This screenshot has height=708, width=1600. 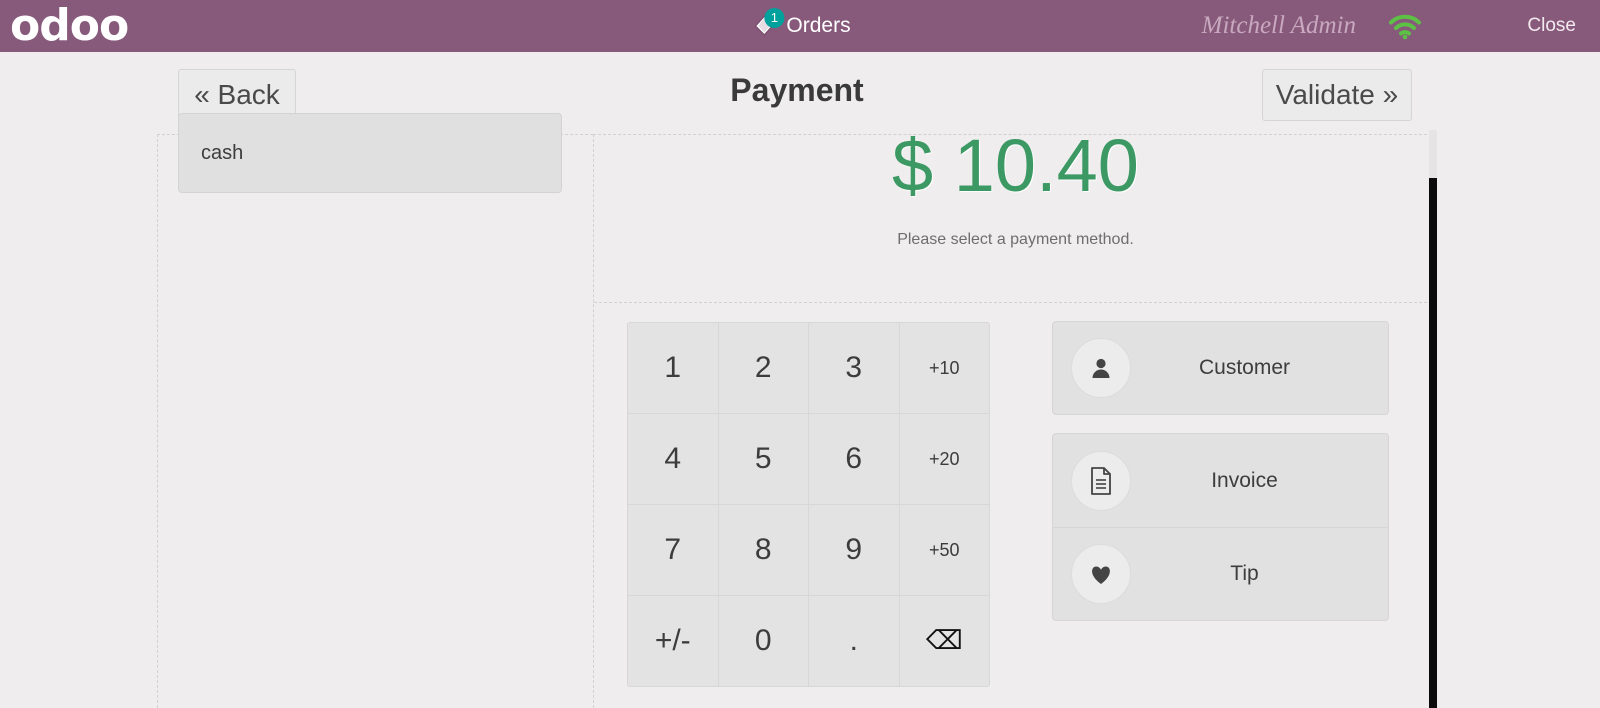 I want to click on numpad: 1 2 3 +10 4 5 6 +20 7 8 9 +50 +/- 0. ⌫, so click(x=808, y=504).